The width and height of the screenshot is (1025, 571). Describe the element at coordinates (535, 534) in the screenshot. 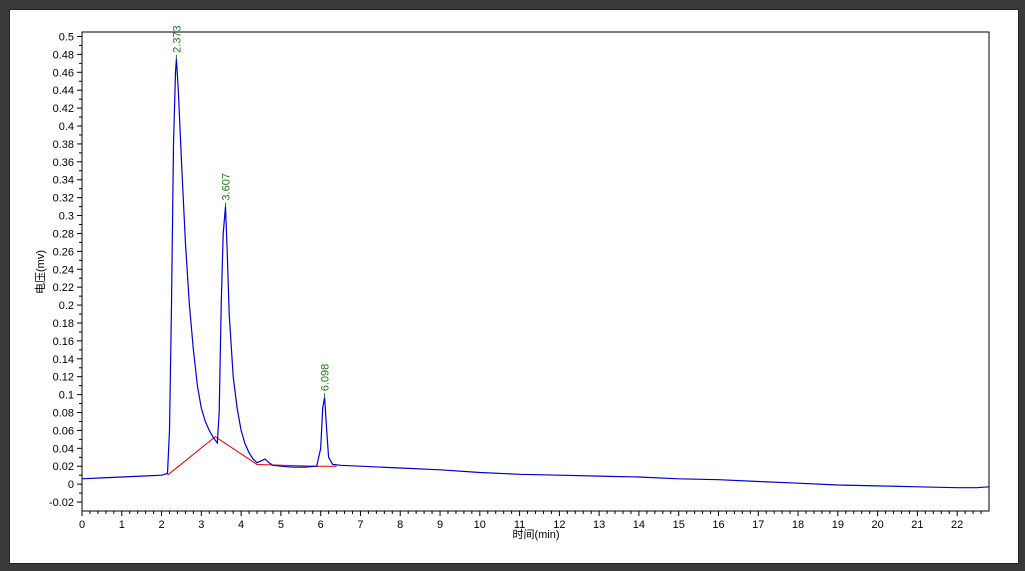

I see `x-axis-title: 时间(min)` at that location.